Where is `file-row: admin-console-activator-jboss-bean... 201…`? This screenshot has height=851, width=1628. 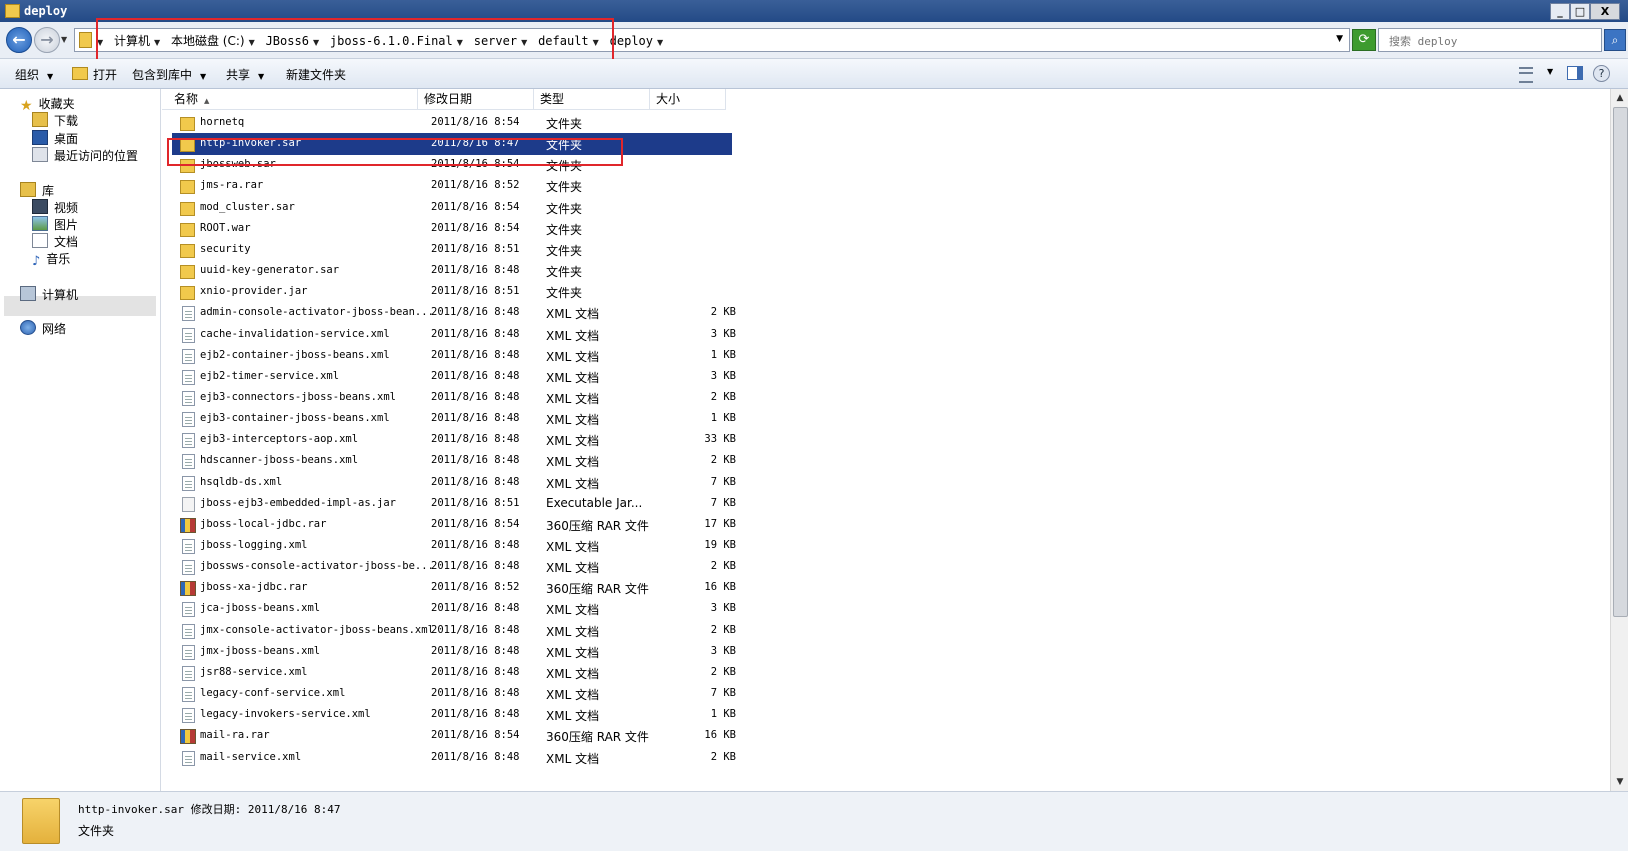 file-row: admin-console-activator-jboss-bean... 201… is located at coordinates (886, 313).